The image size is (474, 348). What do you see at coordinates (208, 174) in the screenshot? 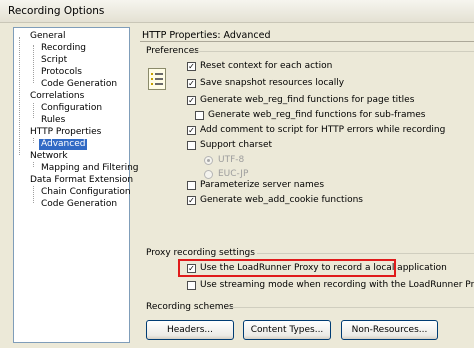
I see `eucjp-radio` at bounding box center [208, 174].